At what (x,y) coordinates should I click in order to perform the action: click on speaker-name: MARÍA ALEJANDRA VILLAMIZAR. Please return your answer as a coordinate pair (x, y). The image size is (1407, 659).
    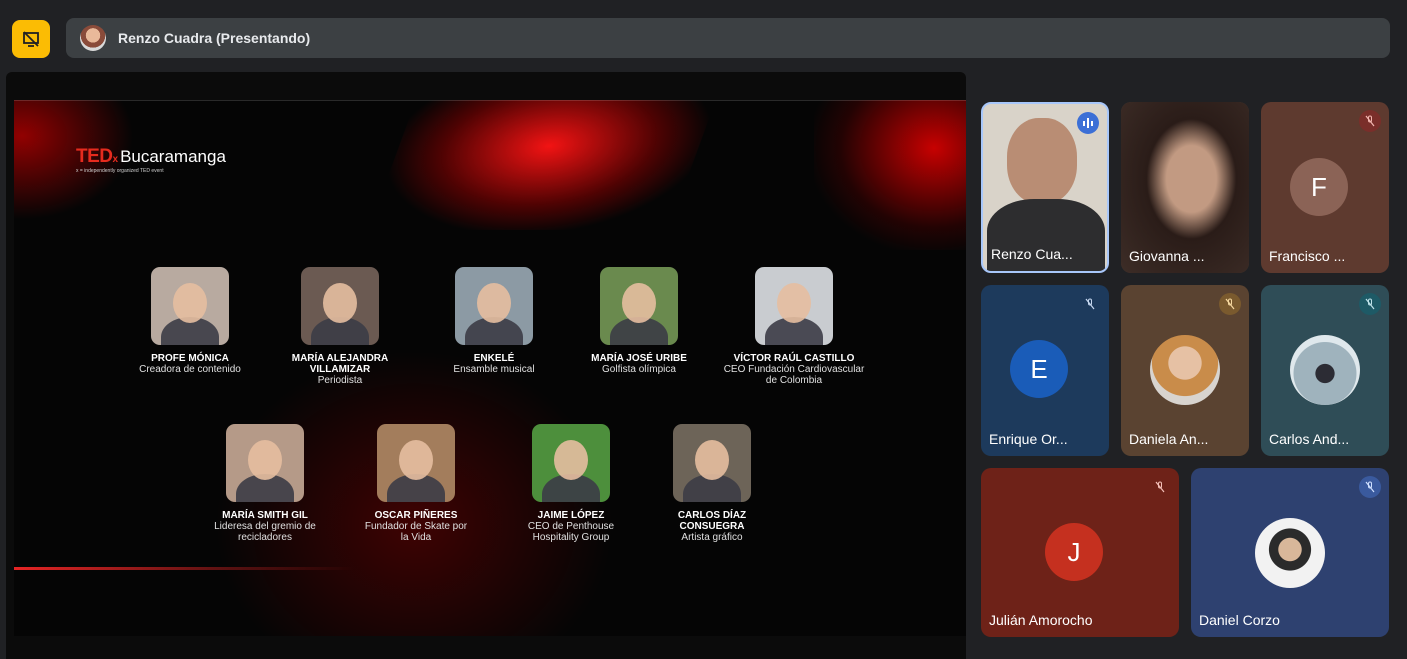
    Looking at the image, I should click on (340, 364).